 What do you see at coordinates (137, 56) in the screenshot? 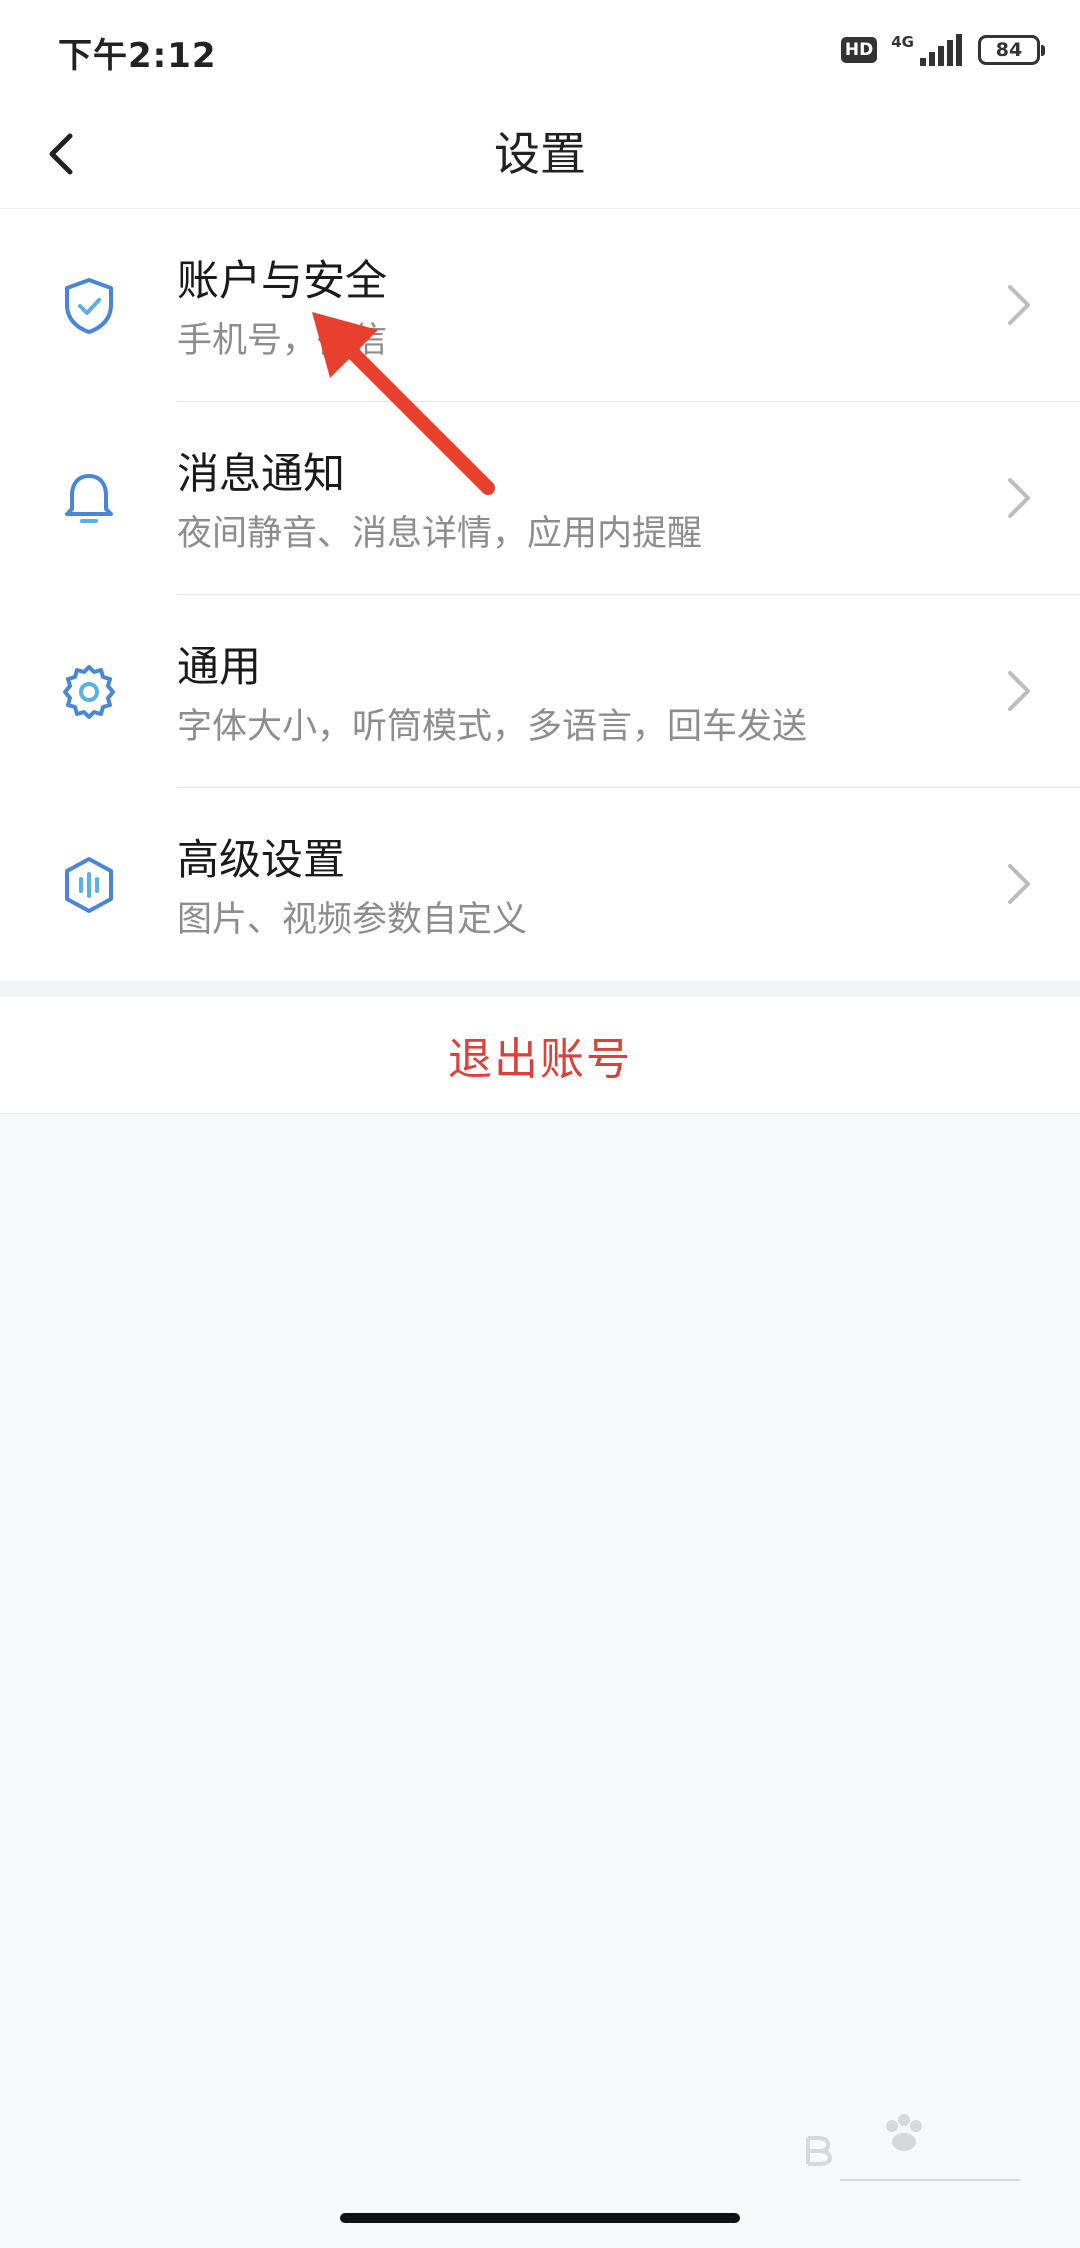
I see `status-time: 下午2:12` at bounding box center [137, 56].